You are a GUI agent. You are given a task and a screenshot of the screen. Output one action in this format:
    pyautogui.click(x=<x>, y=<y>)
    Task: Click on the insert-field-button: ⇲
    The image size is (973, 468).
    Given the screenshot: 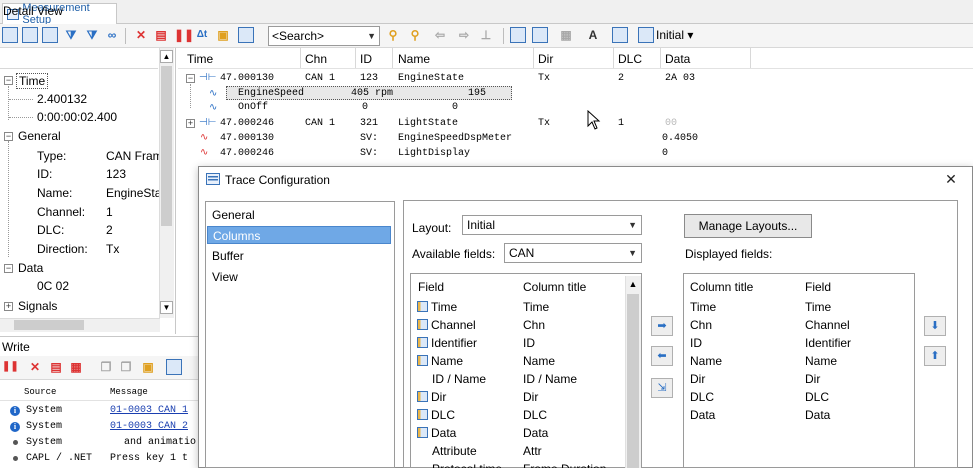 What is the action you would take?
    pyautogui.click(x=662, y=388)
    